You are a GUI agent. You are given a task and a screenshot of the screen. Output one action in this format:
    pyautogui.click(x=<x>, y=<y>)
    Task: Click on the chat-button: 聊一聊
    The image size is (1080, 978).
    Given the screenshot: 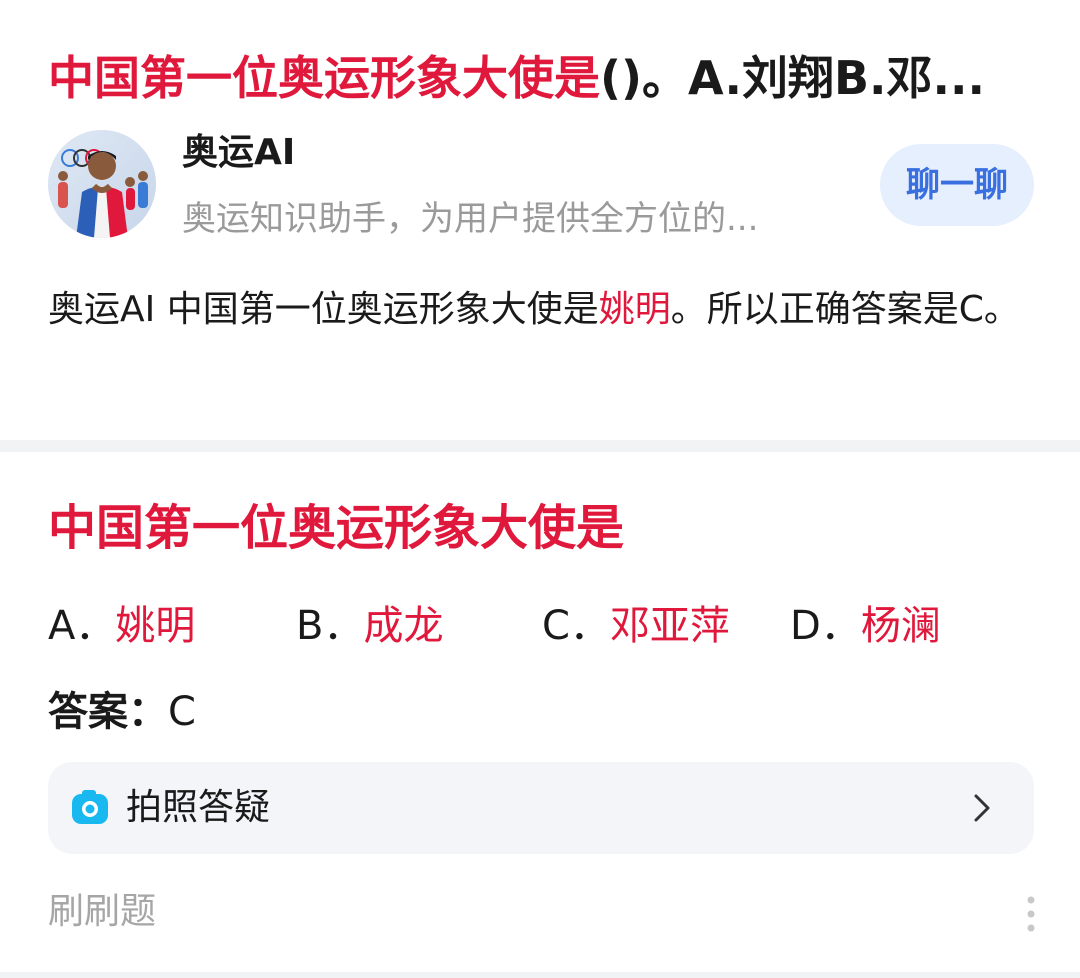 What is the action you would take?
    pyautogui.click(x=957, y=185)
    